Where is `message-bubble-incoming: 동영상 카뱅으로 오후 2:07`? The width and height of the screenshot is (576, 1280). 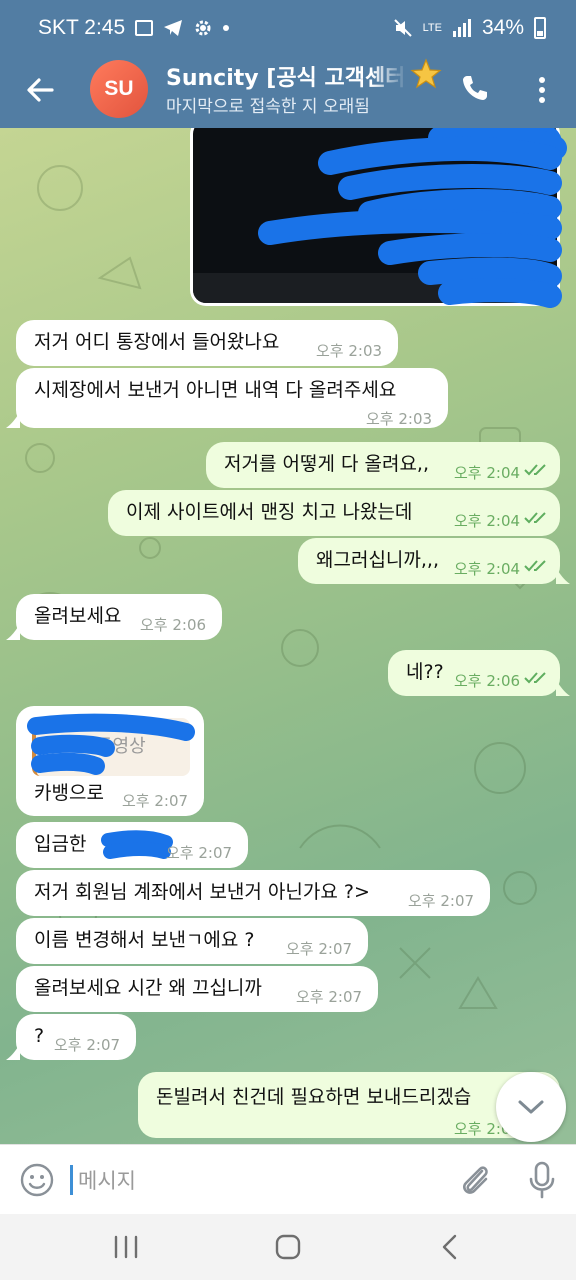
message-bubble-incoming: 동영상 카뱅으로 오후 2:07 is located at coordinates (110, 761).